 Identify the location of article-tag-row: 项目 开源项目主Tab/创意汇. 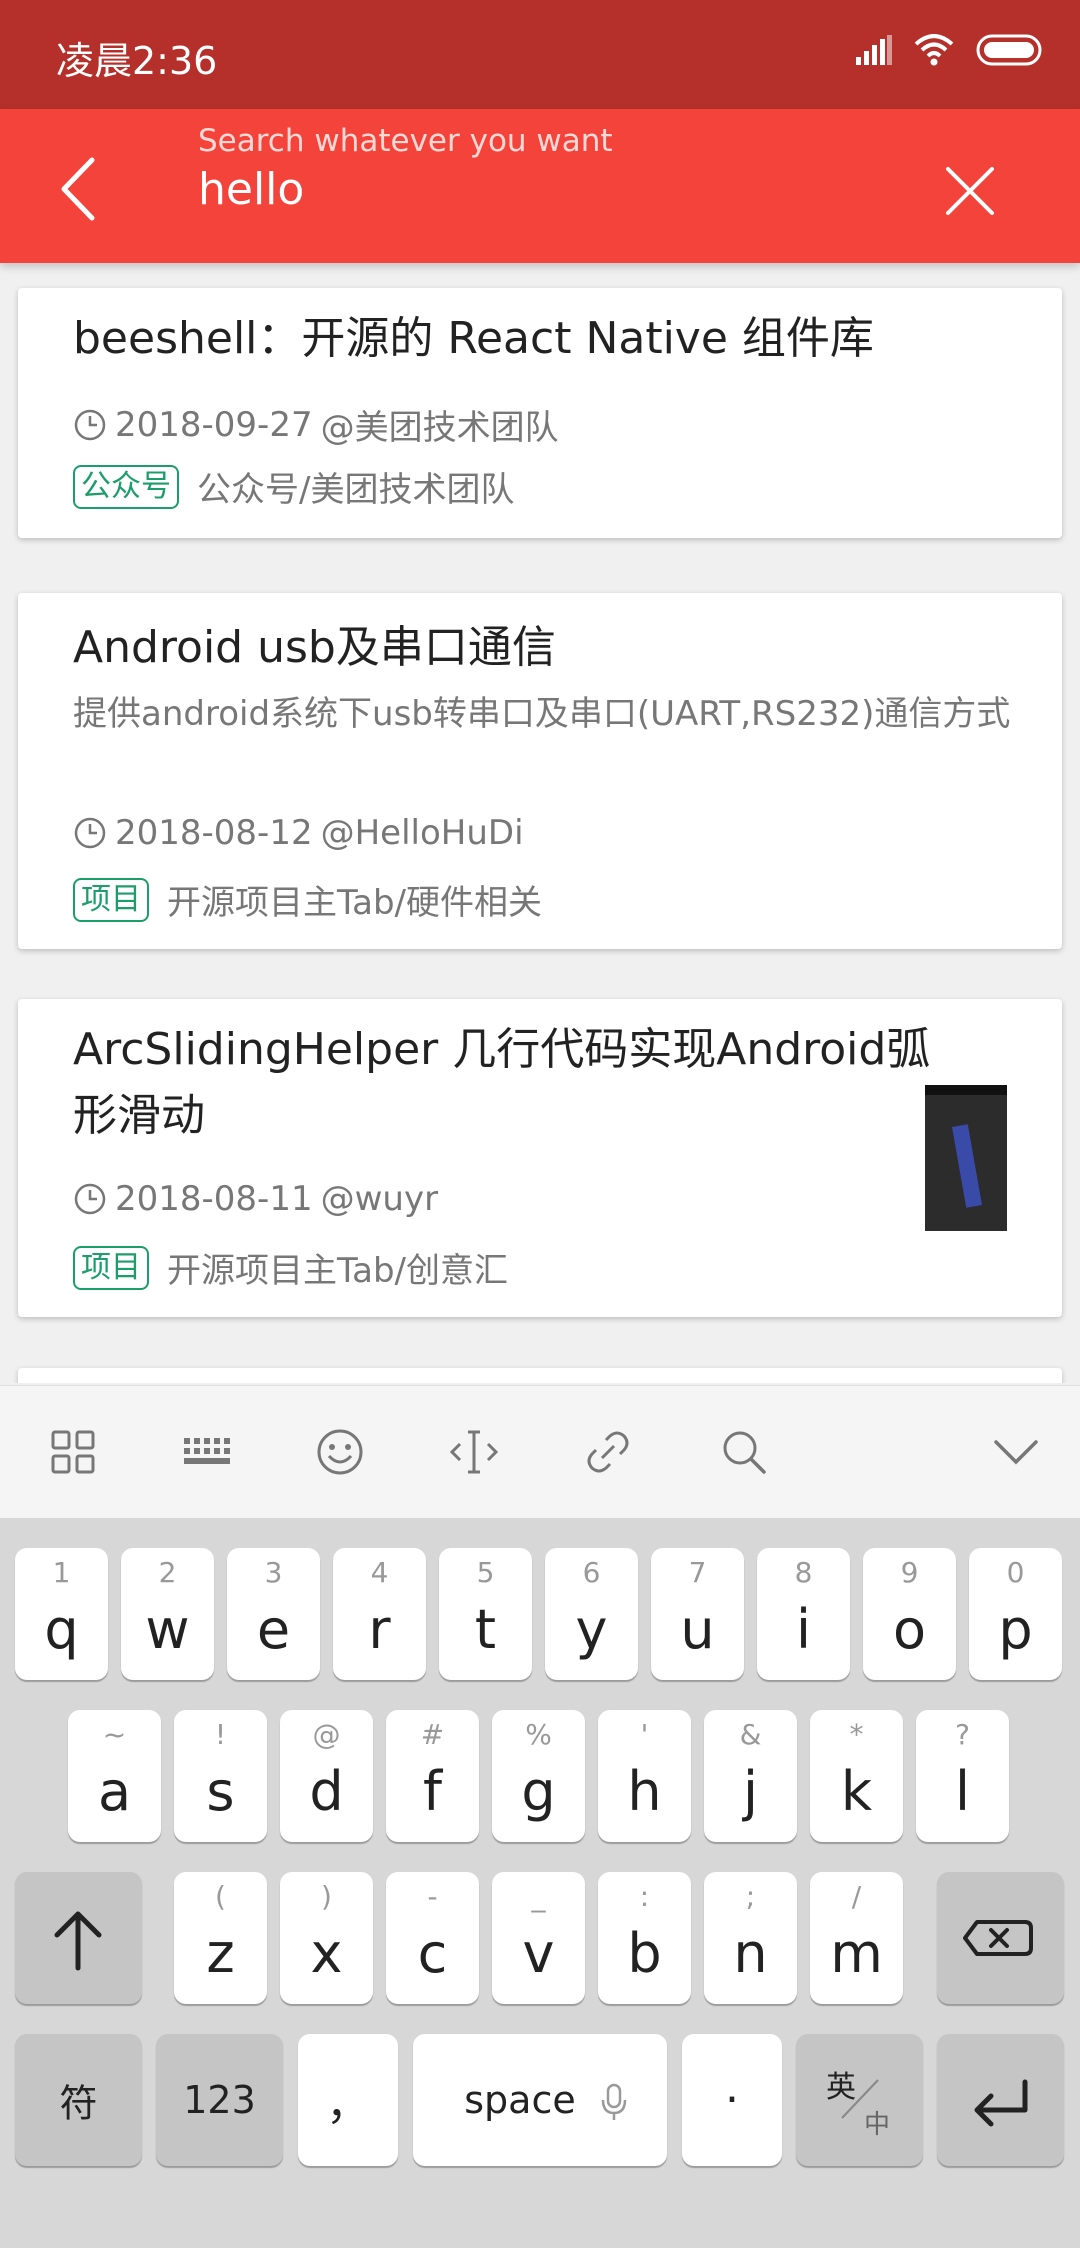
(290, 1267).